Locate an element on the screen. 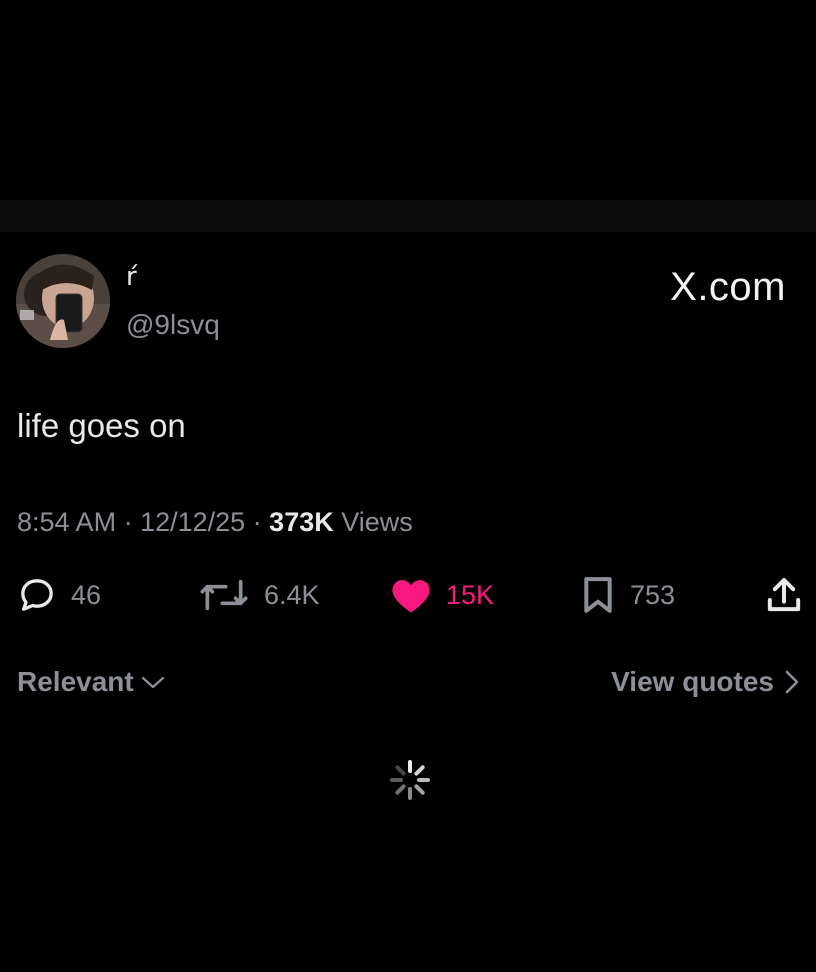 Image resolution: width=816 pixels, height=972 pixels. share-button is located at coordinates (784, 595).